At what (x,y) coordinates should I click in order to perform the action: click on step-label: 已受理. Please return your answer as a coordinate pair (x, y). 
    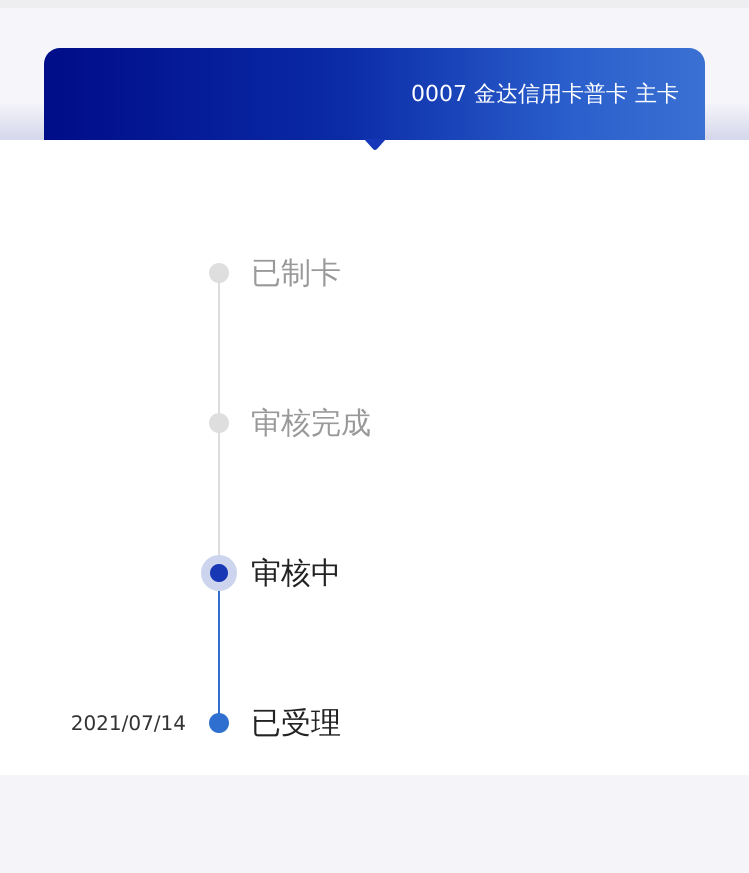
    Looking at the image, I should click on (295, 723).